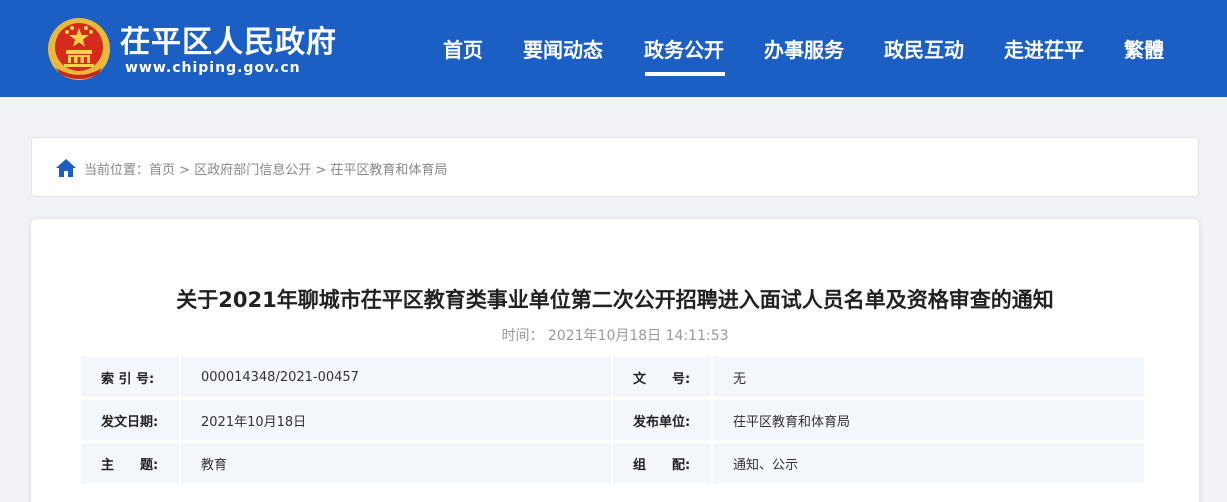 This screenshot has width=1227, height=502. What do you see at coordinates (804, 48) in the screenshot?
I see `nav-services: 办事服务` at bounding box center [804, 48].